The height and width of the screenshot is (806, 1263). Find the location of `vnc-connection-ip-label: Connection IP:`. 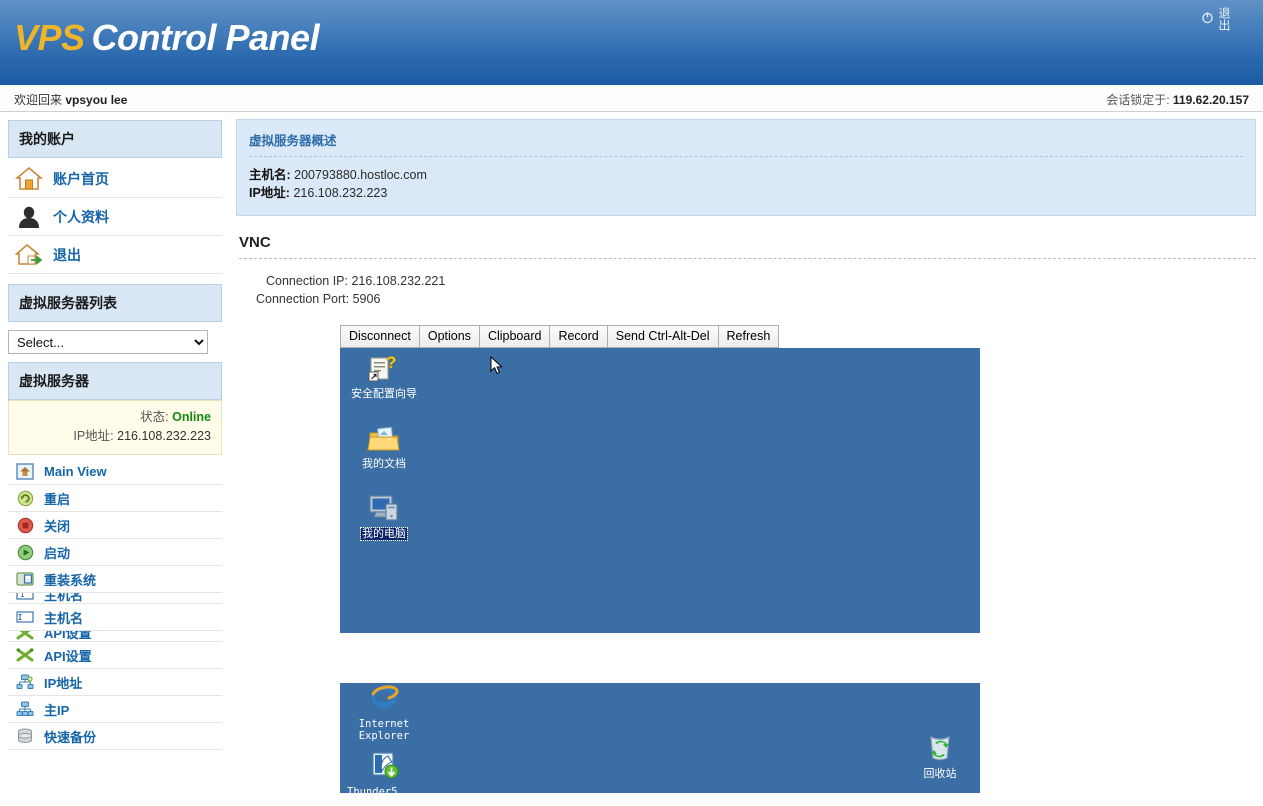

vnc-connection-ip-label: Connection IP: is located at coordinates (307, 281).